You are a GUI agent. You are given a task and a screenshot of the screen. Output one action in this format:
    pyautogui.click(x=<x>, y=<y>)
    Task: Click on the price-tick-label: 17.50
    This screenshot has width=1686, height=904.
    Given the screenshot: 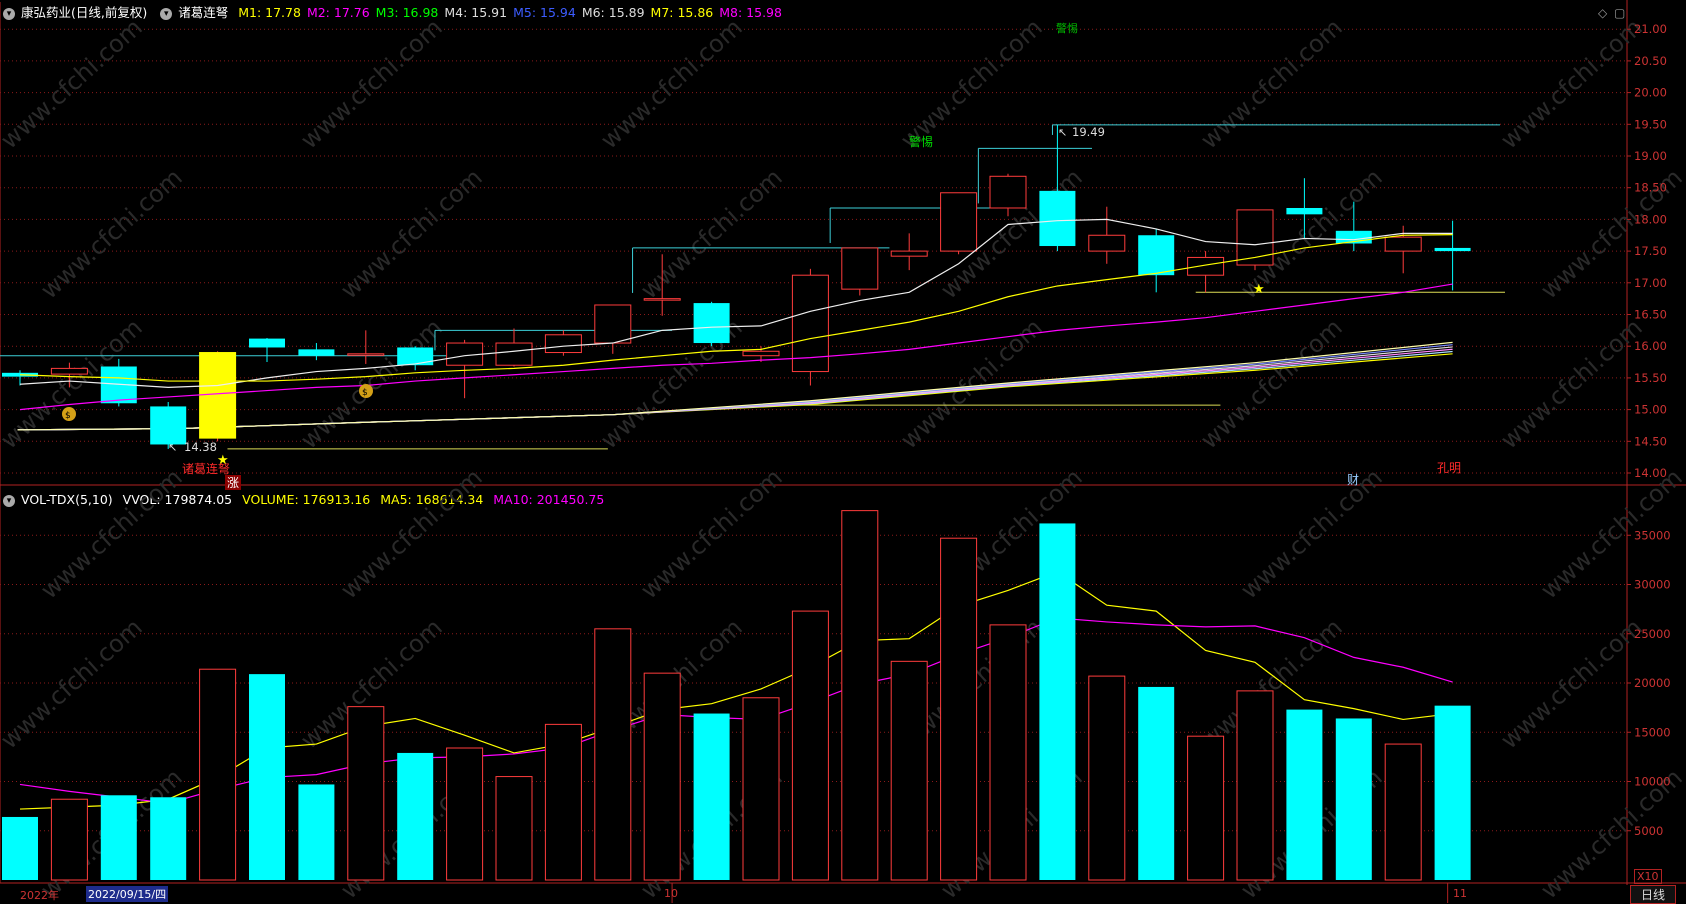 What is the action you would take?
    pyautogui.click(x=1650, y=251)
    